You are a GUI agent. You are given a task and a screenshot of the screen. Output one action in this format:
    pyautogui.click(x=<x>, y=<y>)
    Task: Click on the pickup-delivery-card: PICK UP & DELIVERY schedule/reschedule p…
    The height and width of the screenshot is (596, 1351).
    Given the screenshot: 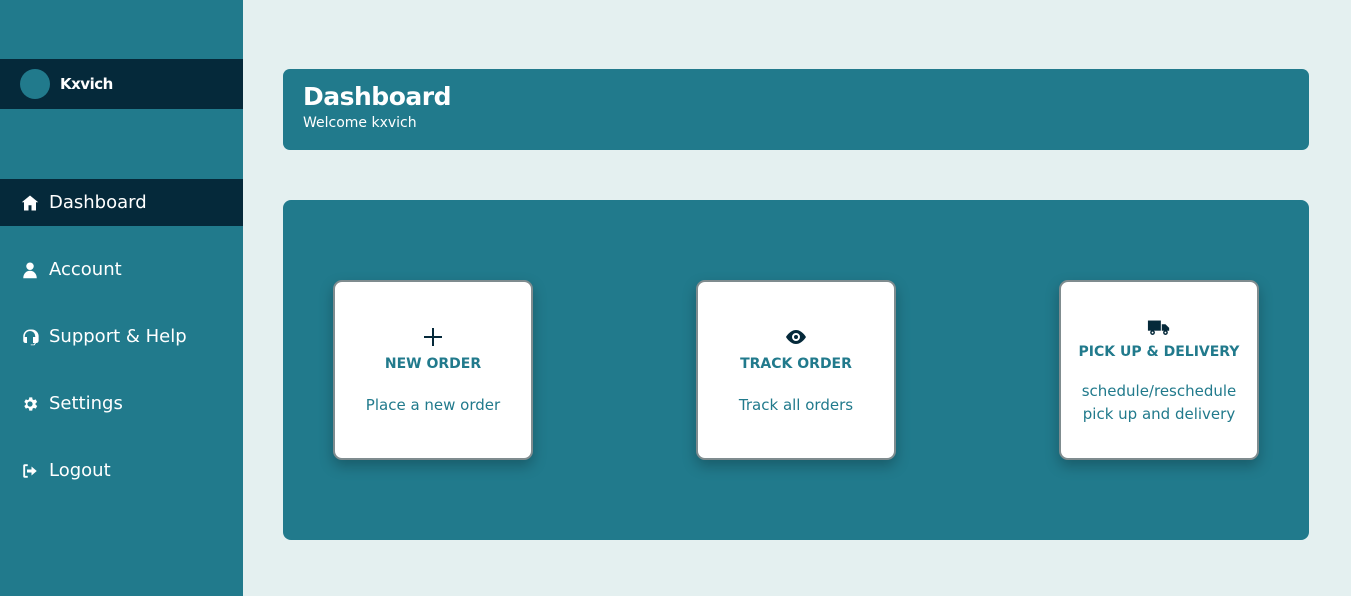 What is the action you would take?
    pyautogui.click(x=1159, y=370)
    